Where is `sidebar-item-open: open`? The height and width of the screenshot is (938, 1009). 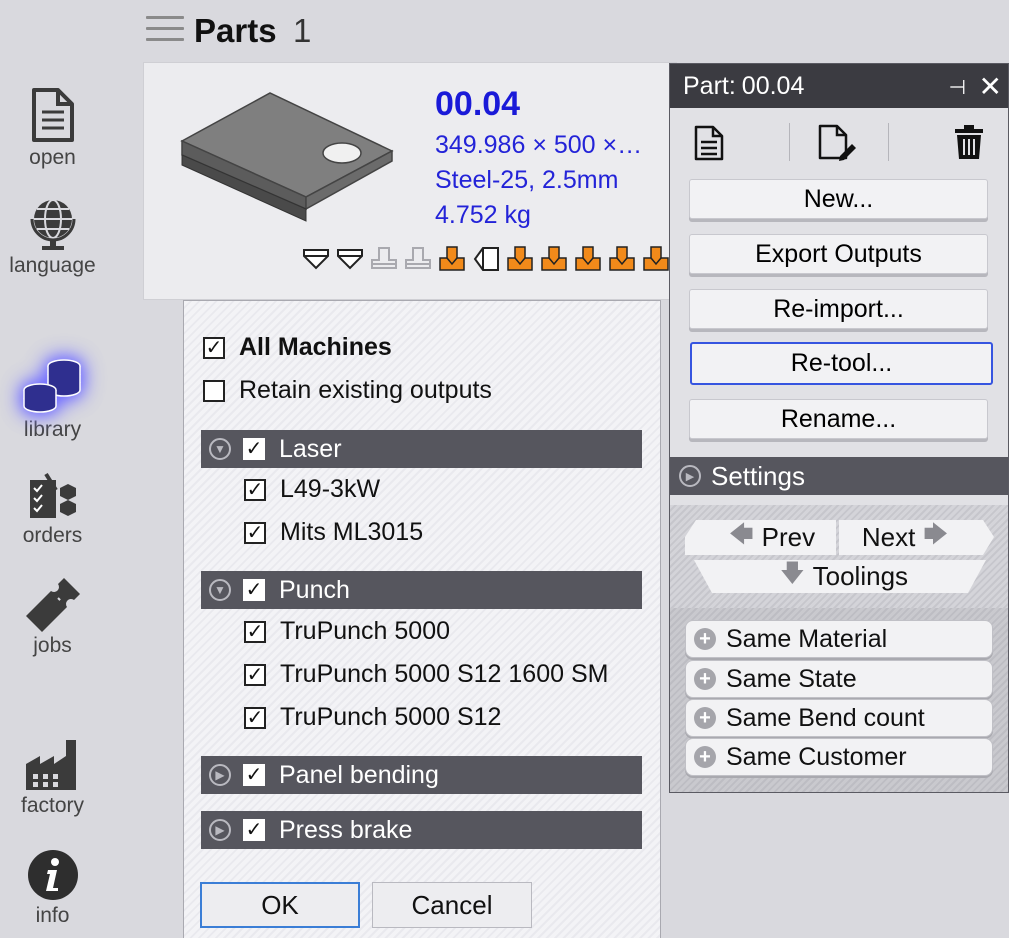
sidebar-item-open: open is located at coordinates (52, 128).